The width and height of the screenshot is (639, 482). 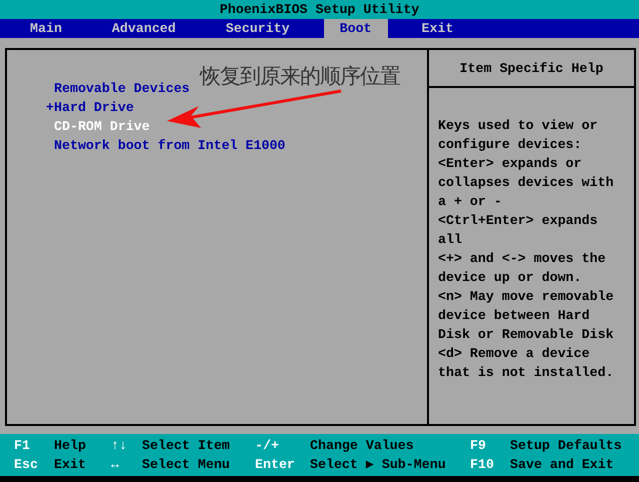 I want to click on key-label: ↑↓, so click(x=119, y=445).